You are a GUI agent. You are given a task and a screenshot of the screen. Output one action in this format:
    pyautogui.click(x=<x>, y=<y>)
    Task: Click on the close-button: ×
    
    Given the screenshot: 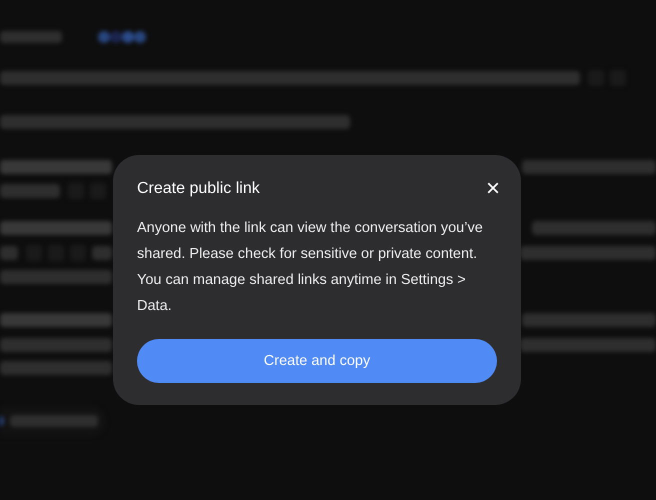 What is the action you would take?
    pyautogui.click(x=493, y=189)
    